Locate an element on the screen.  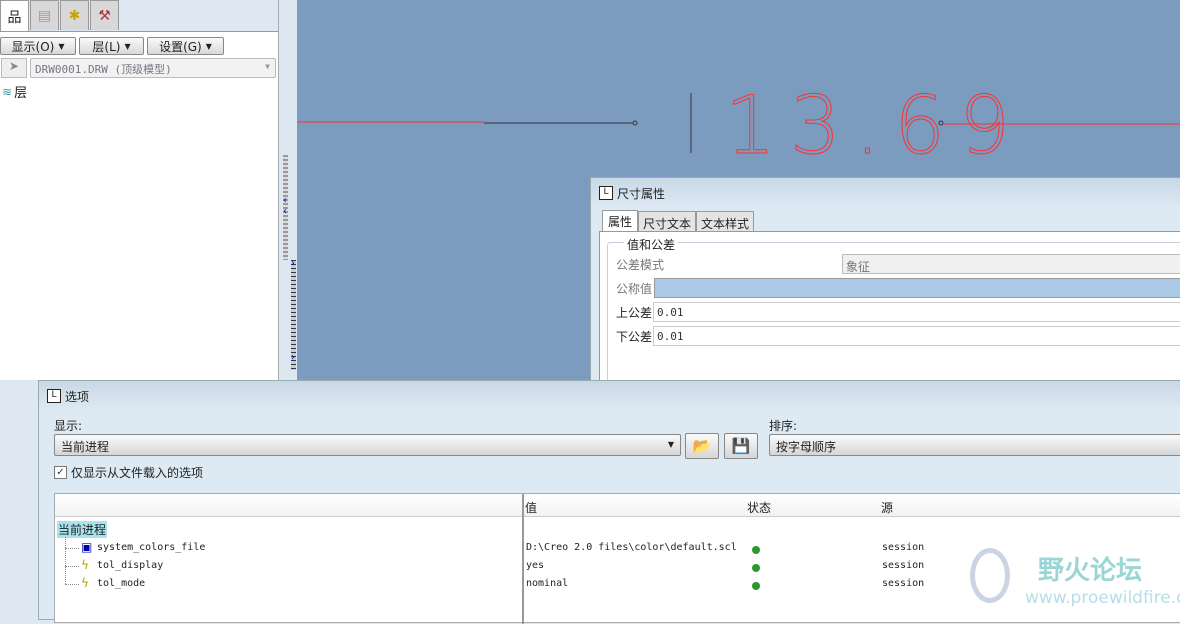
favorites-tab: ✱ is located at coordinates (74, 15).